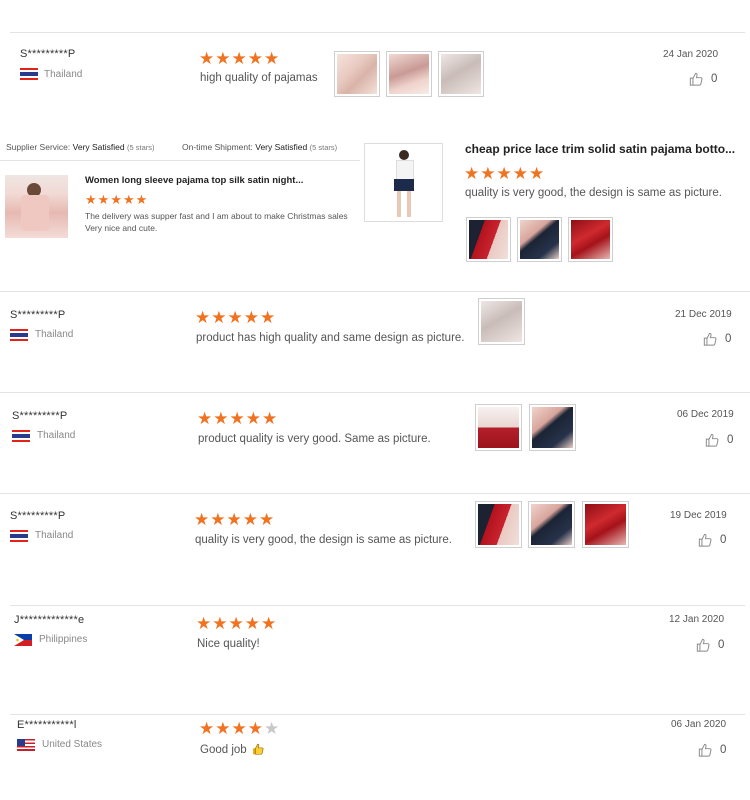  I want to click on star-empty-icon: ★, so click(272, 728).